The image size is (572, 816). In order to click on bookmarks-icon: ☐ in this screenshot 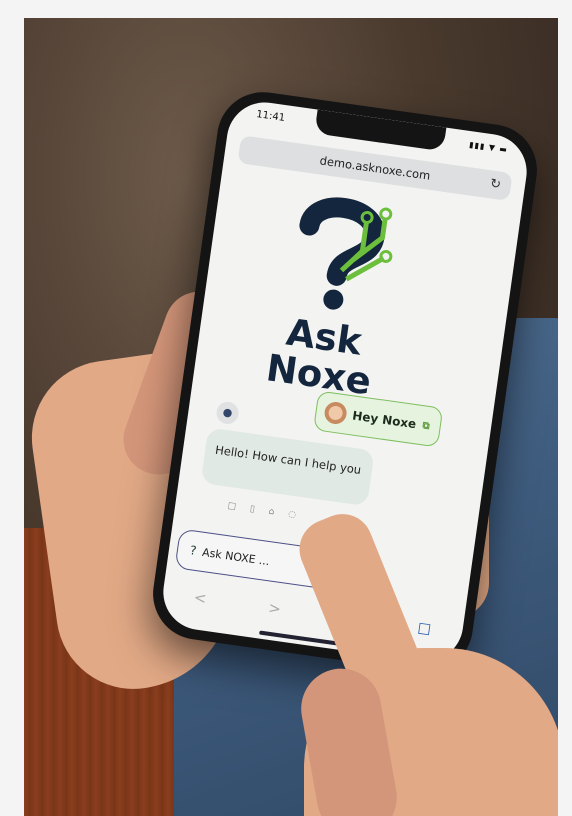, I will do `click(424, 630)`.